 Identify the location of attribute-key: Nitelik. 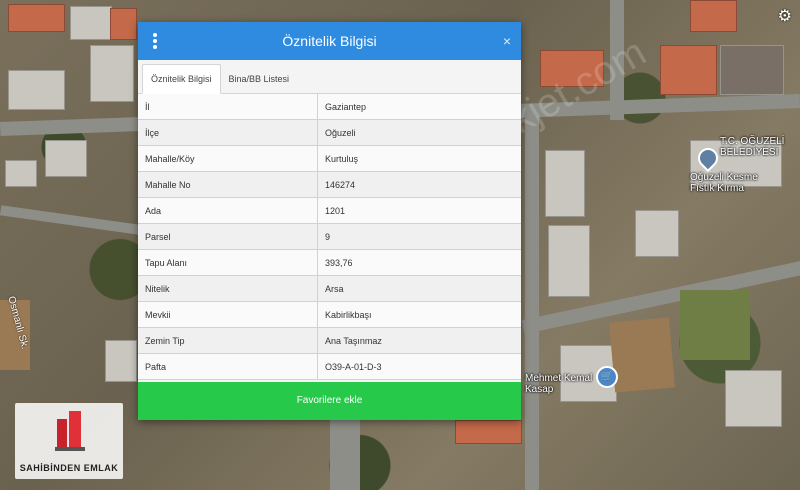
(228, 288).